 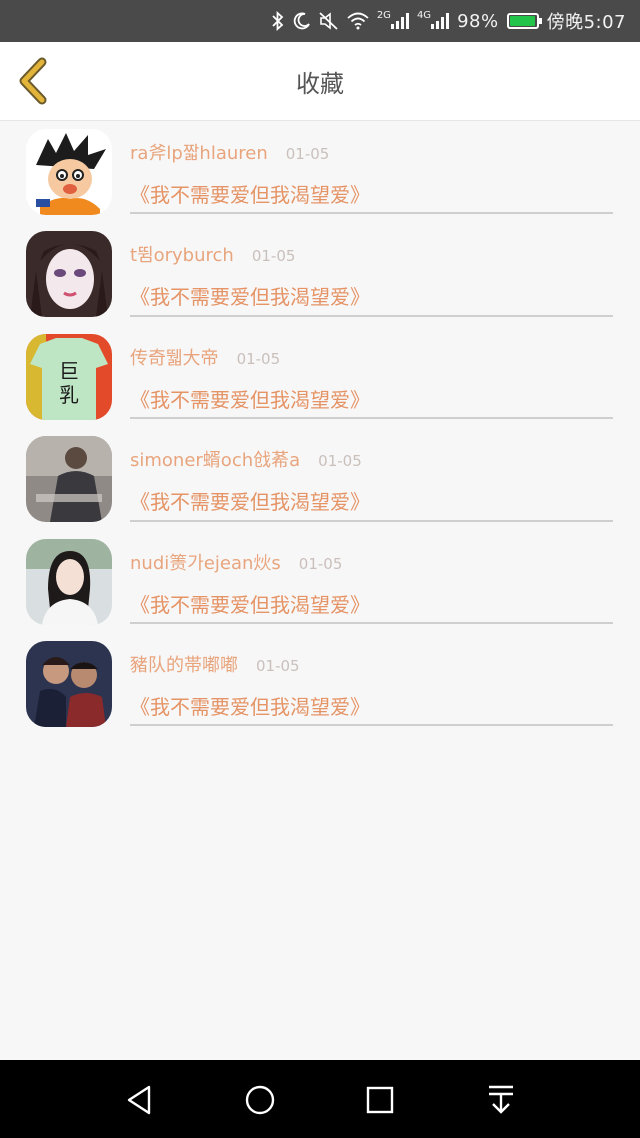 I want to click on user-name: 传奇뛟大帝, so click(x=174, y=358).